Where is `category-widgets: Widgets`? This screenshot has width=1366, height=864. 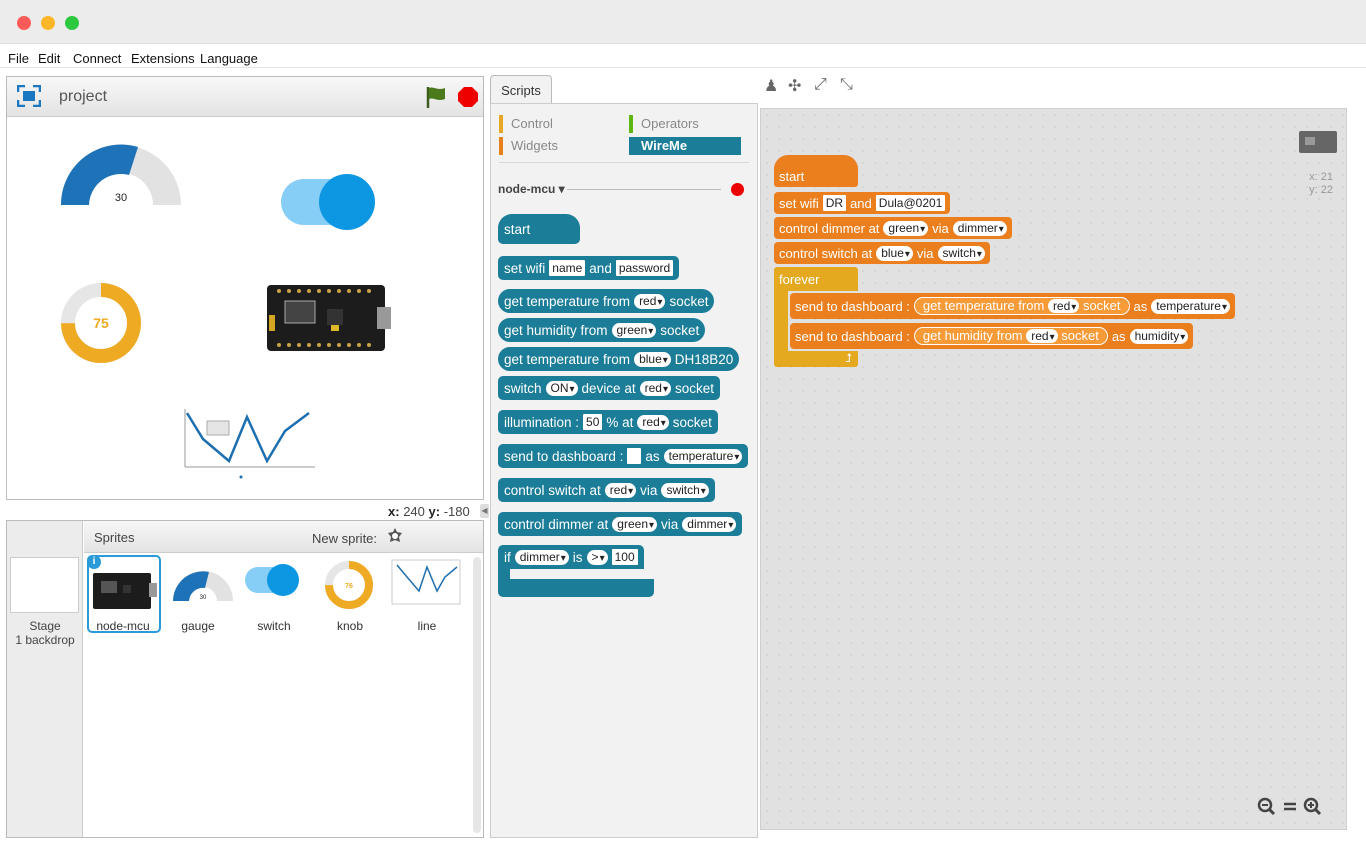 category-widgets: Widgets is located at coordinates (528, 146).